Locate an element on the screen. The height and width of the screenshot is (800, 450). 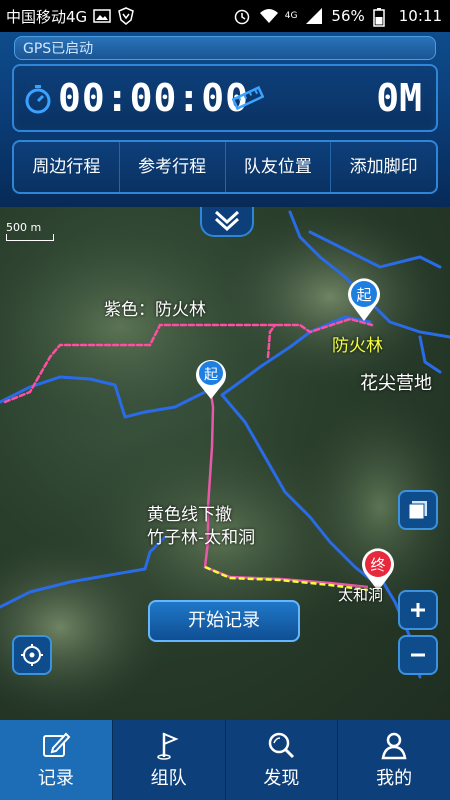
shield-icon is located at coordinates (126, 16).